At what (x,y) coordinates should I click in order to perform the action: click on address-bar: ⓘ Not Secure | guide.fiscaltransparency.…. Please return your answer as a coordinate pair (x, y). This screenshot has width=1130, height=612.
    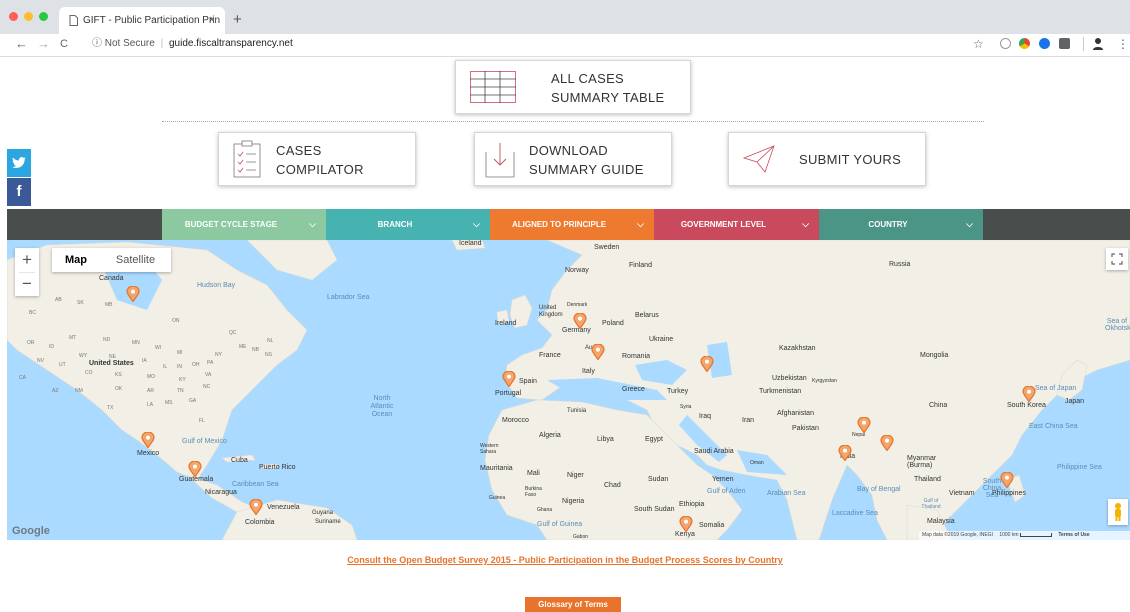
    Looking at the image, I should click on (192, 44).